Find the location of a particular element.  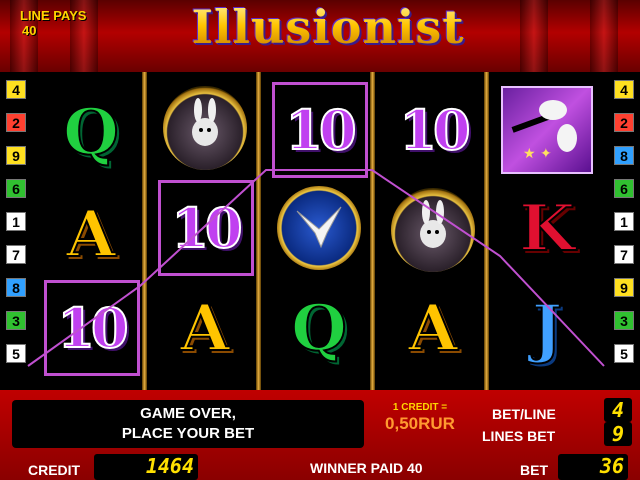

status-line-1: GAME OVER, is located at coordinates (188, 413).